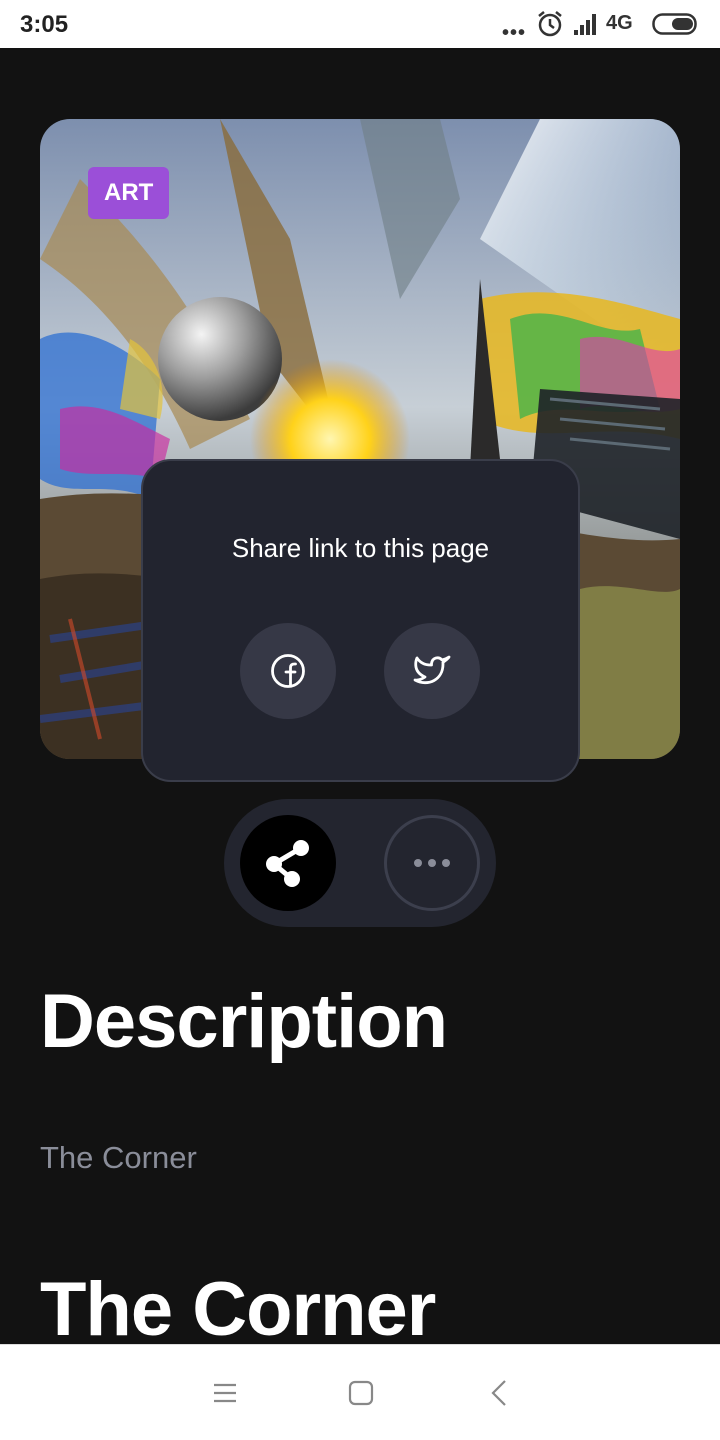 The height and width of the screenshot is (1440, 720). I want to click on home-icon, so click(361, 1393).